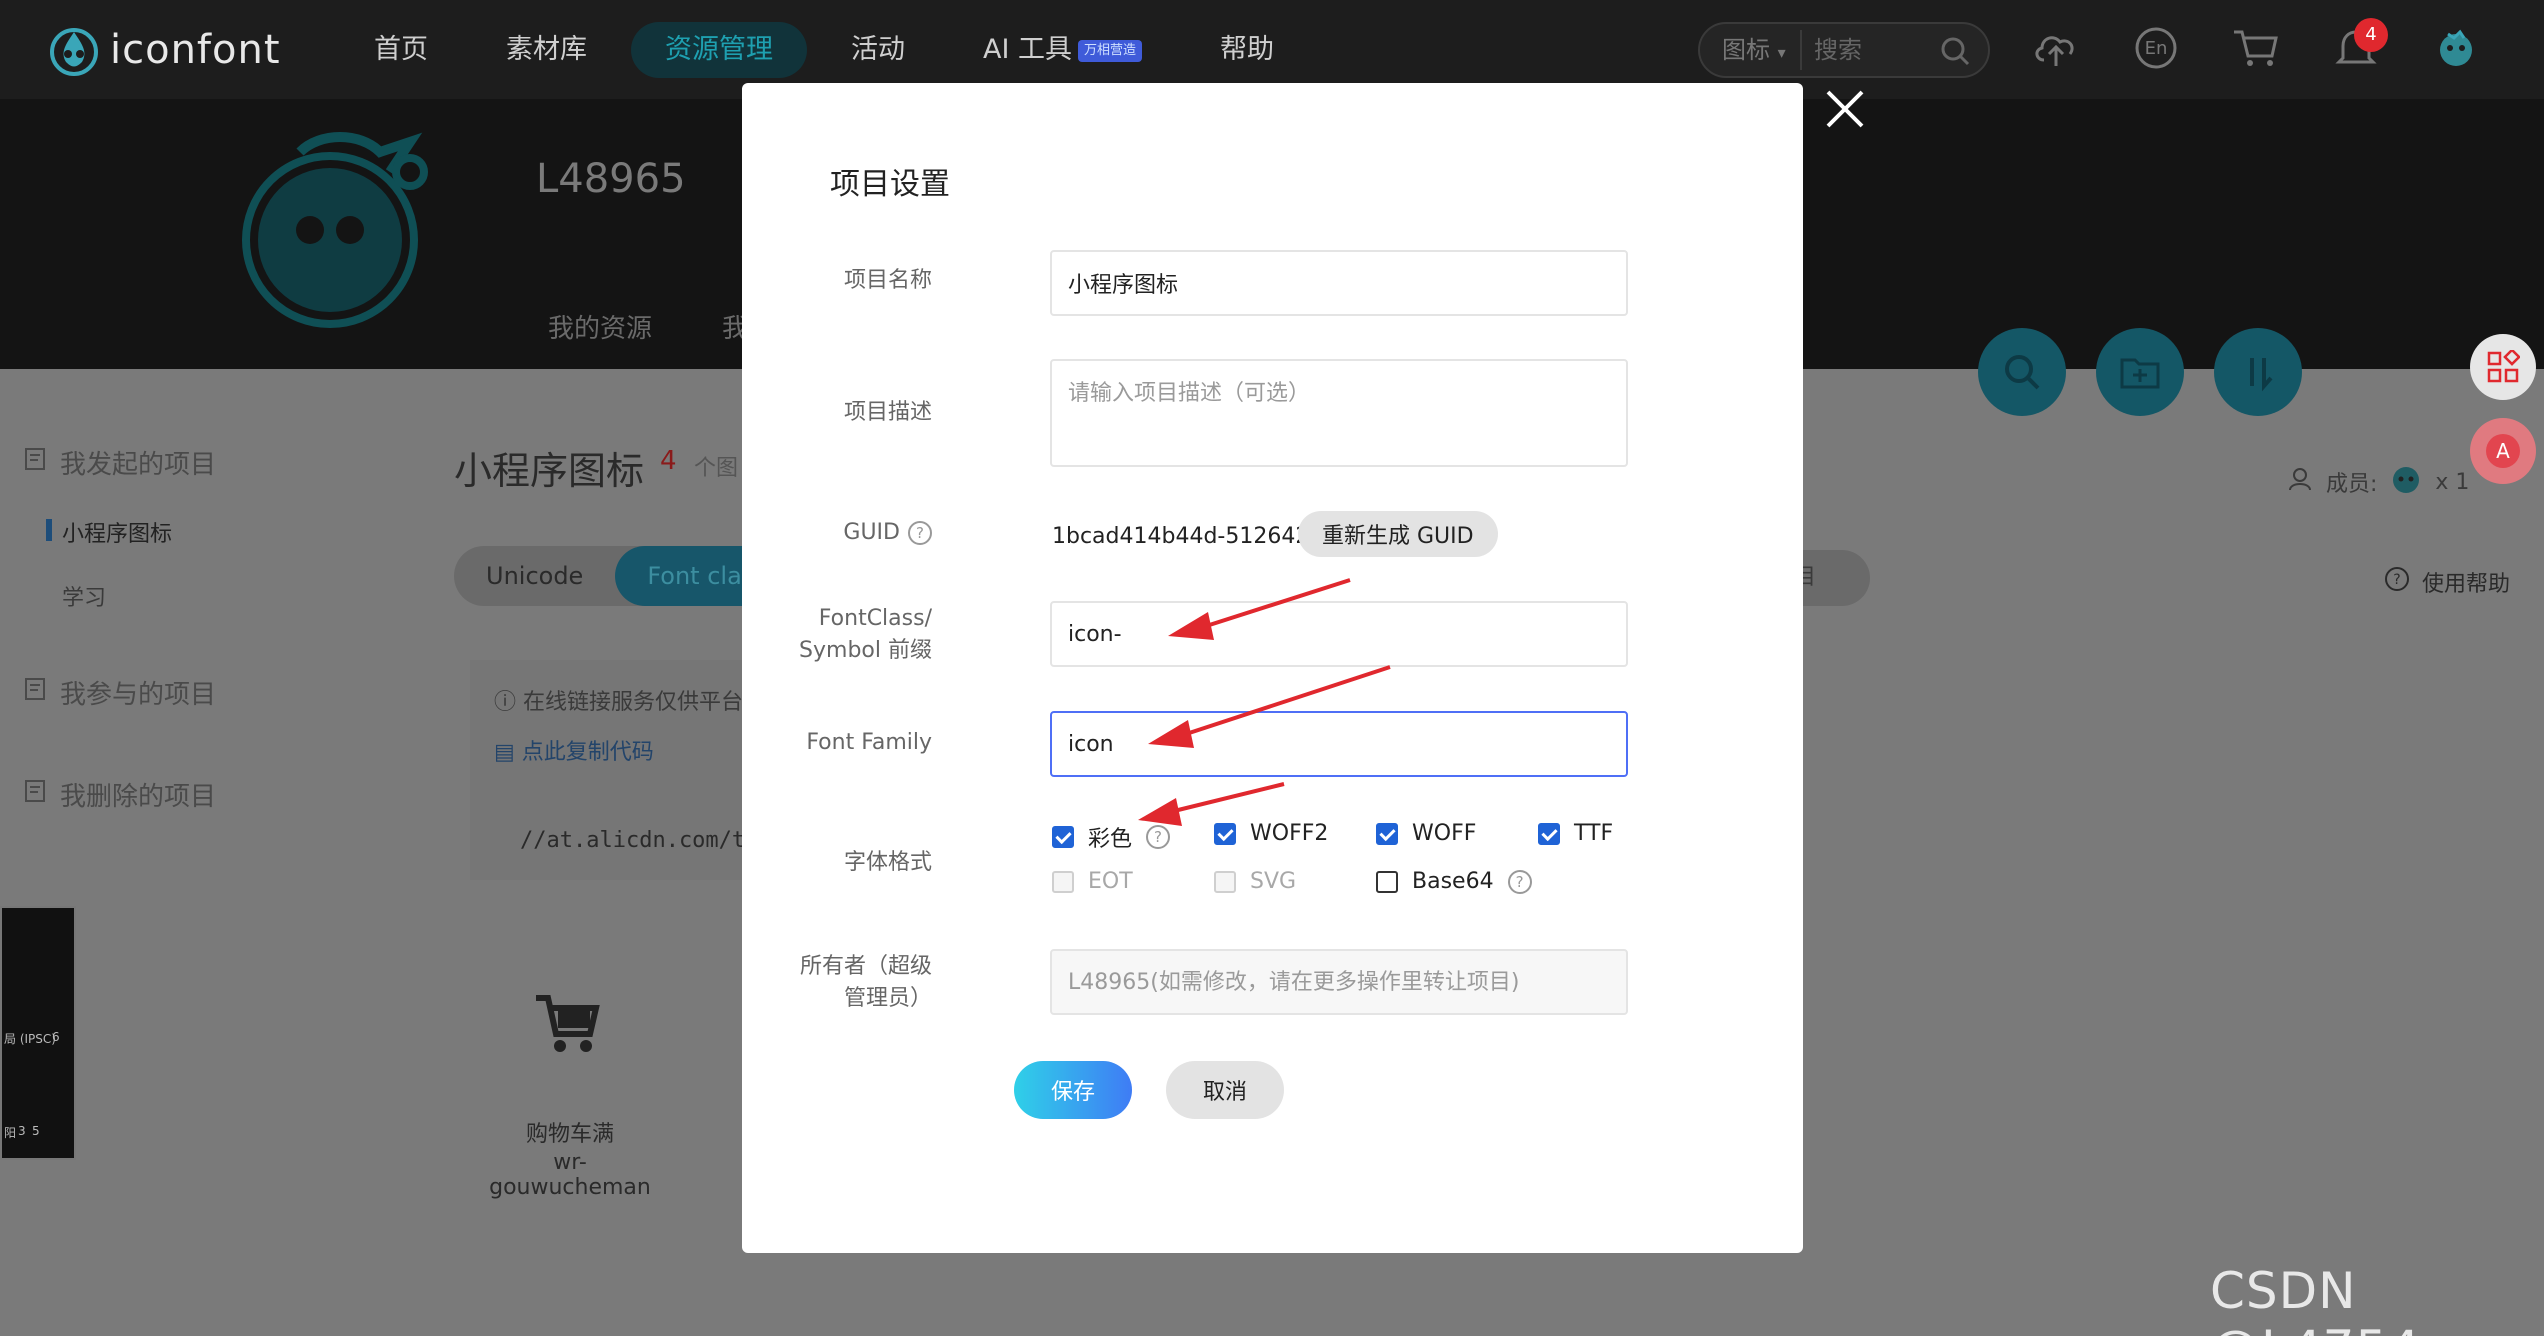 The height and width of the screenshot is (1336, 2544). Describe the element at coordinates (2056, 48) in the screenshot. I see `upload-icon` at that location.